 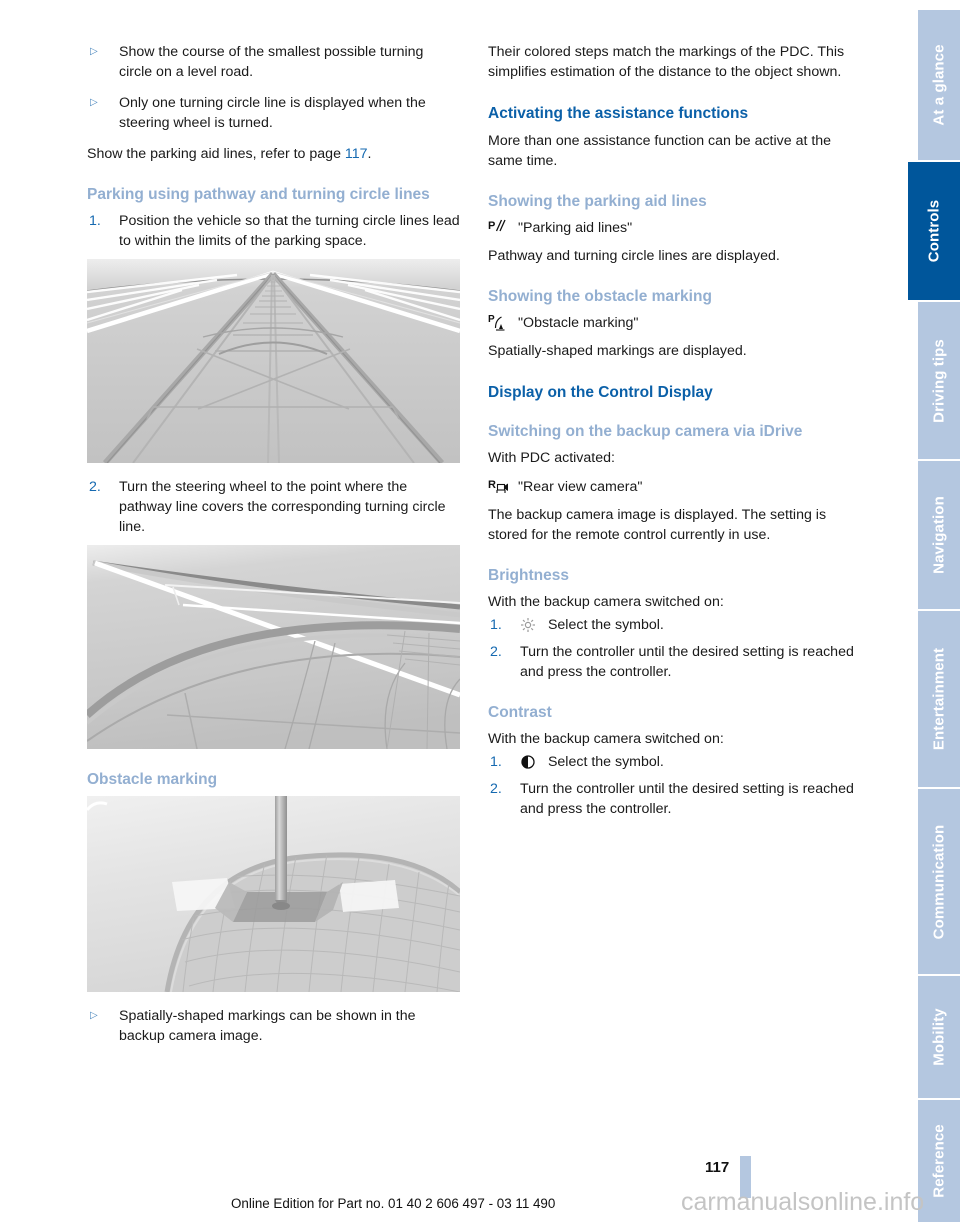 What do you see at coordinates (356, 154) in the screenshot?
I see `page-reference-link: 117` at bounding box center [356, 154].